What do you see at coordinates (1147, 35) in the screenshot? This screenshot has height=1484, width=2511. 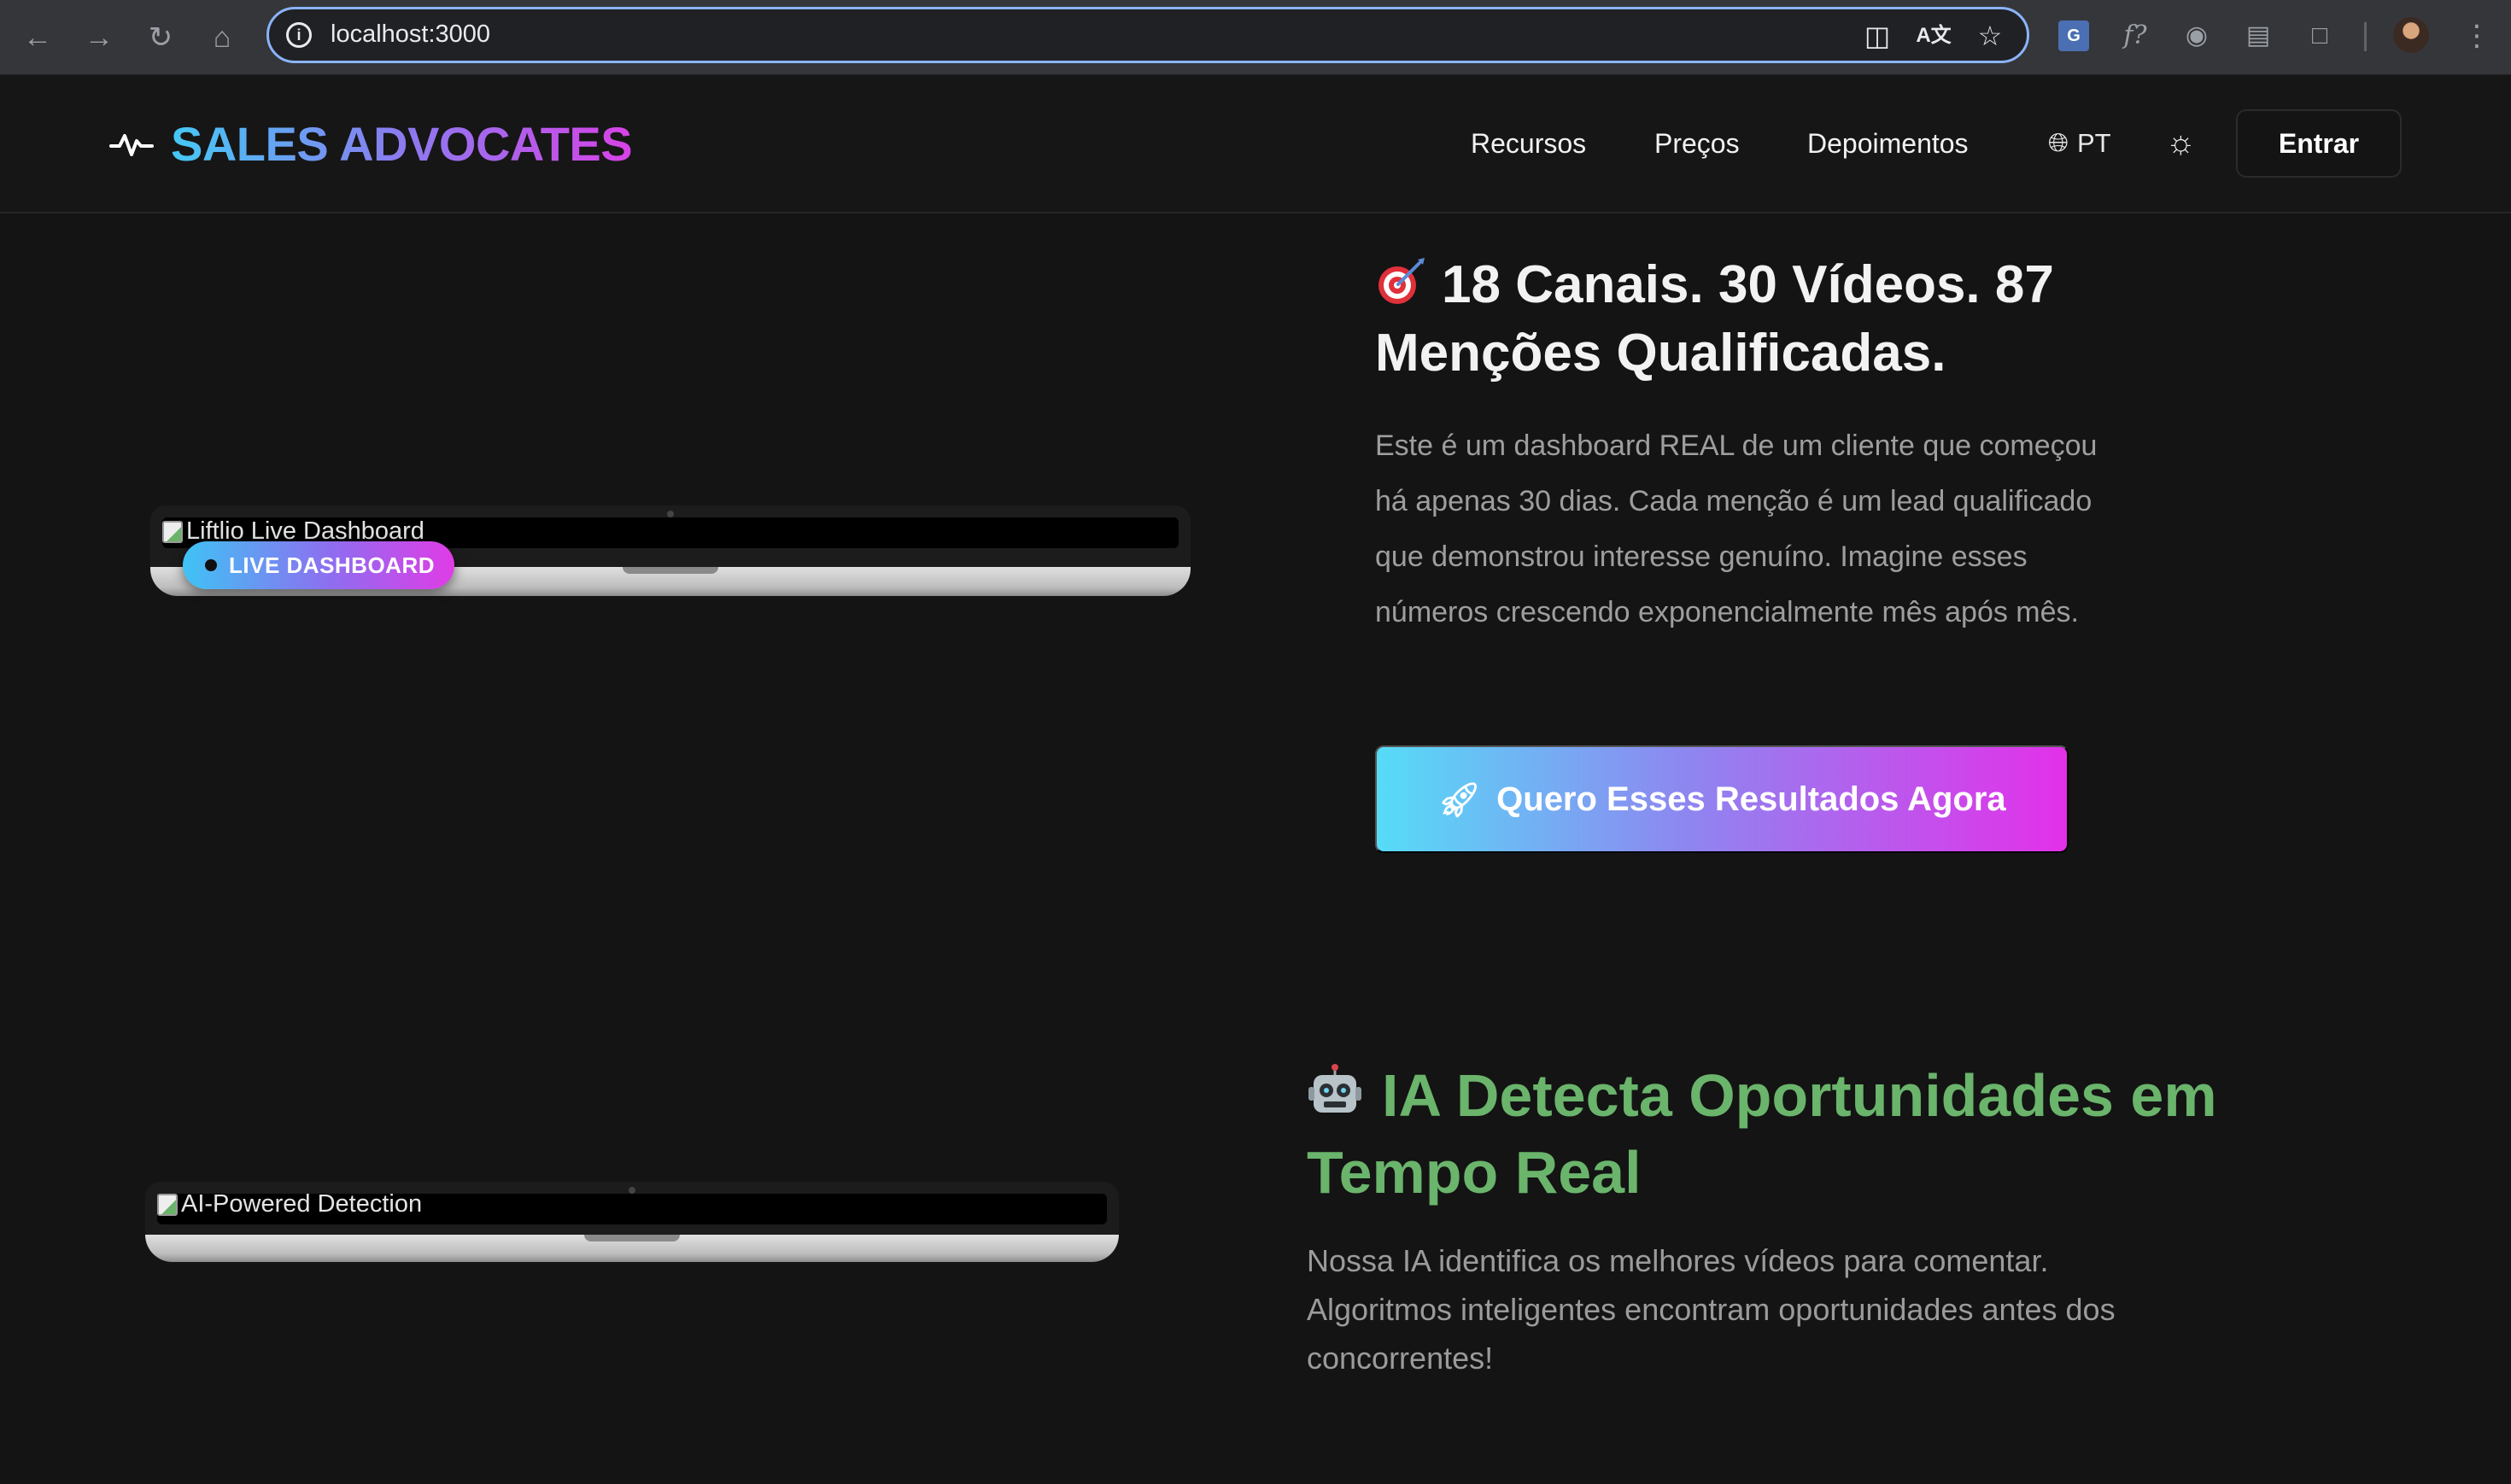 I see `address-bar: i localhost:3000 ◫ A文 ☆` at bounding box center [1147, 35].